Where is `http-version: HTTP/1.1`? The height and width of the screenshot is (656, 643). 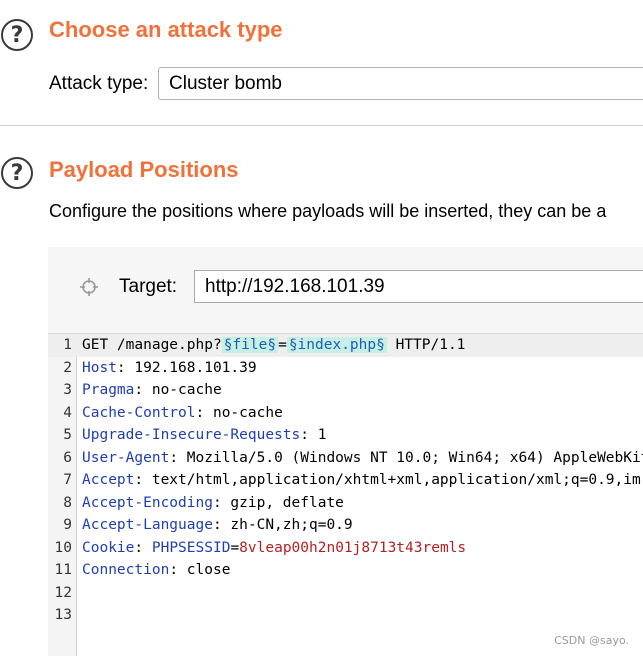 http-version: HTTP/1.1 is located at coordinates (426, 345).